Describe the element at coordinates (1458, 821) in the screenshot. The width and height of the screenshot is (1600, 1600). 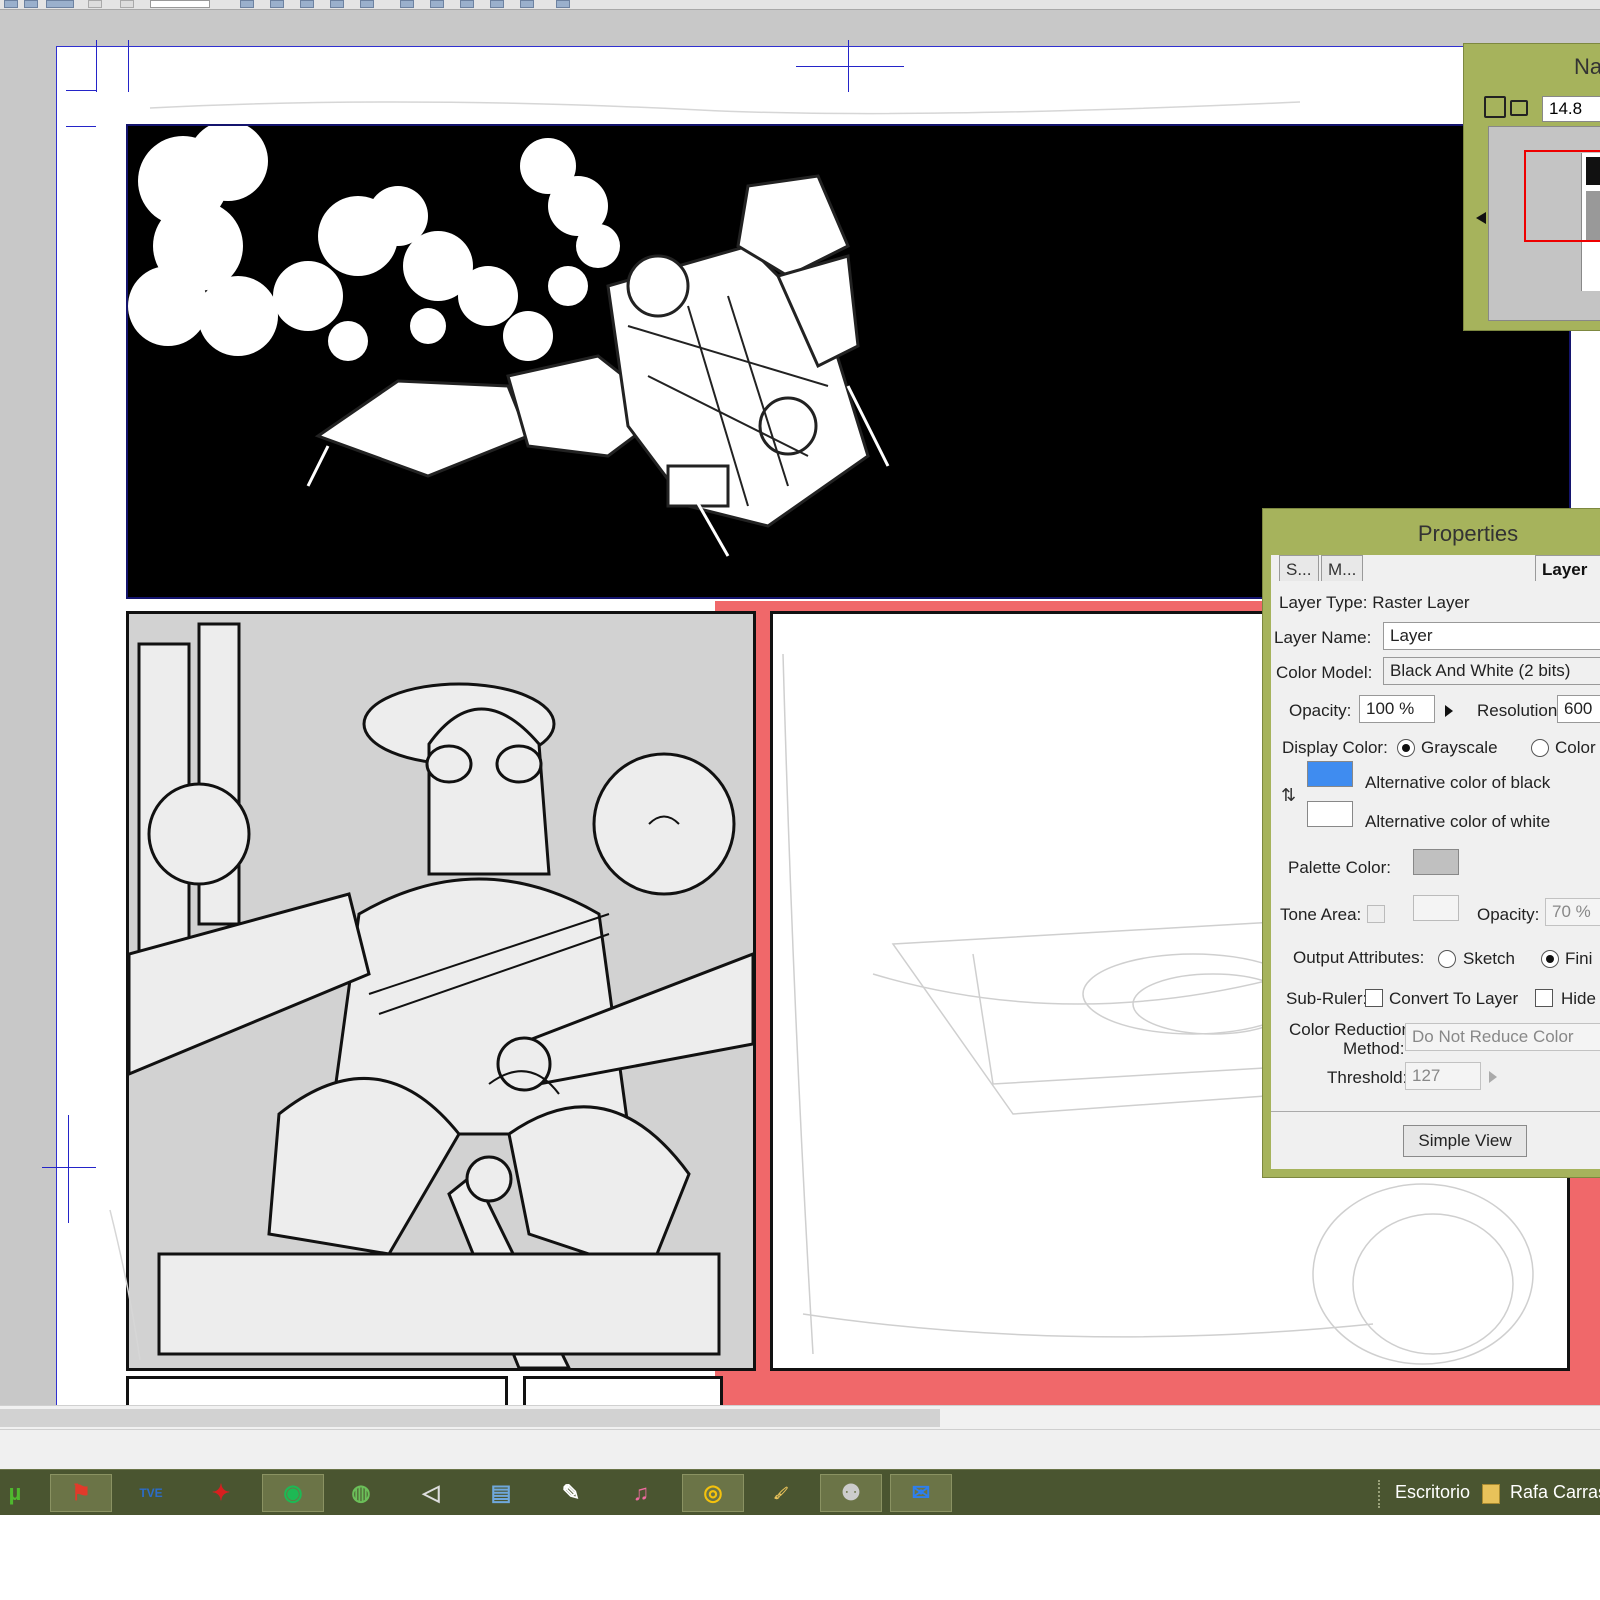
I see `alt-white-label: Alternative color of white` at that location.